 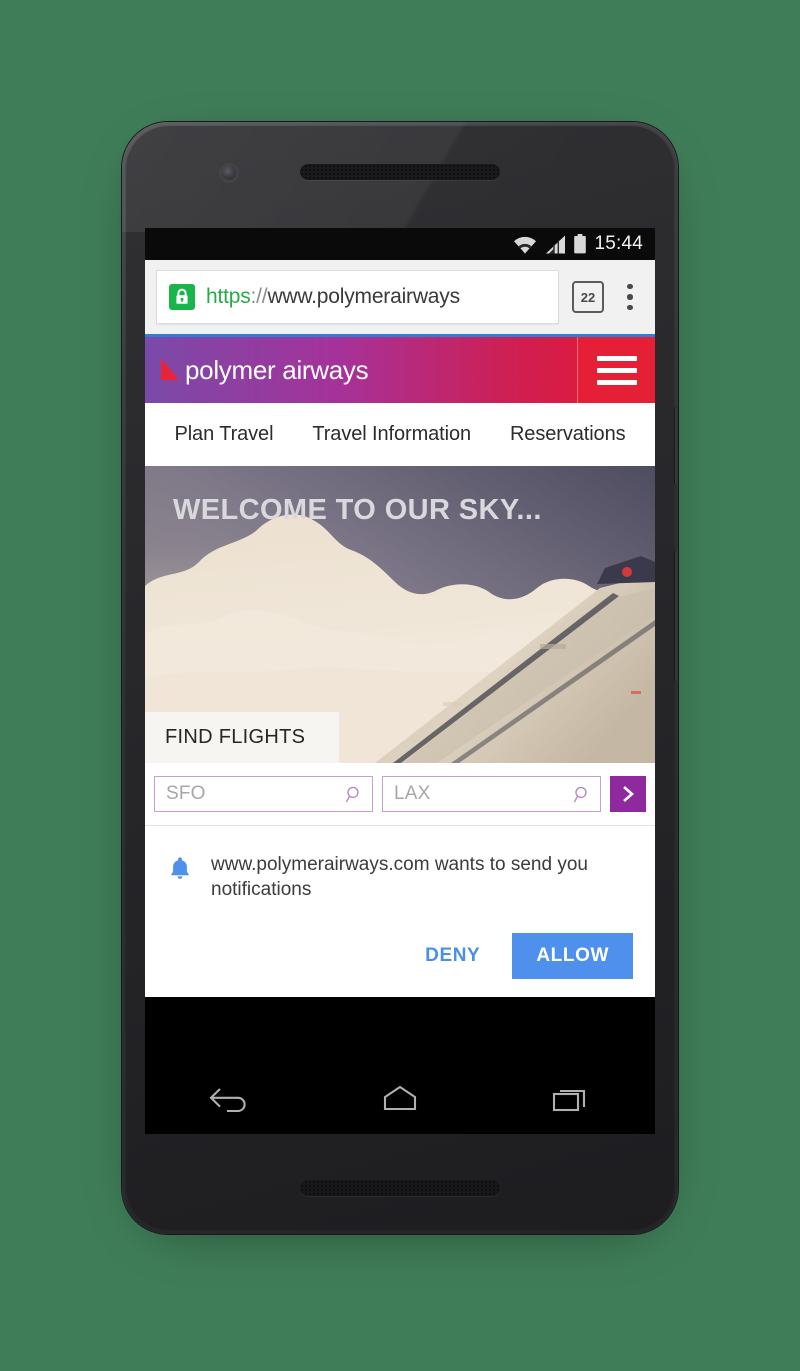 What do you see at coordinates (363, 296) in the screenshot?
I see `url-host: www.polymerairways` at bounding box center [363, 296].